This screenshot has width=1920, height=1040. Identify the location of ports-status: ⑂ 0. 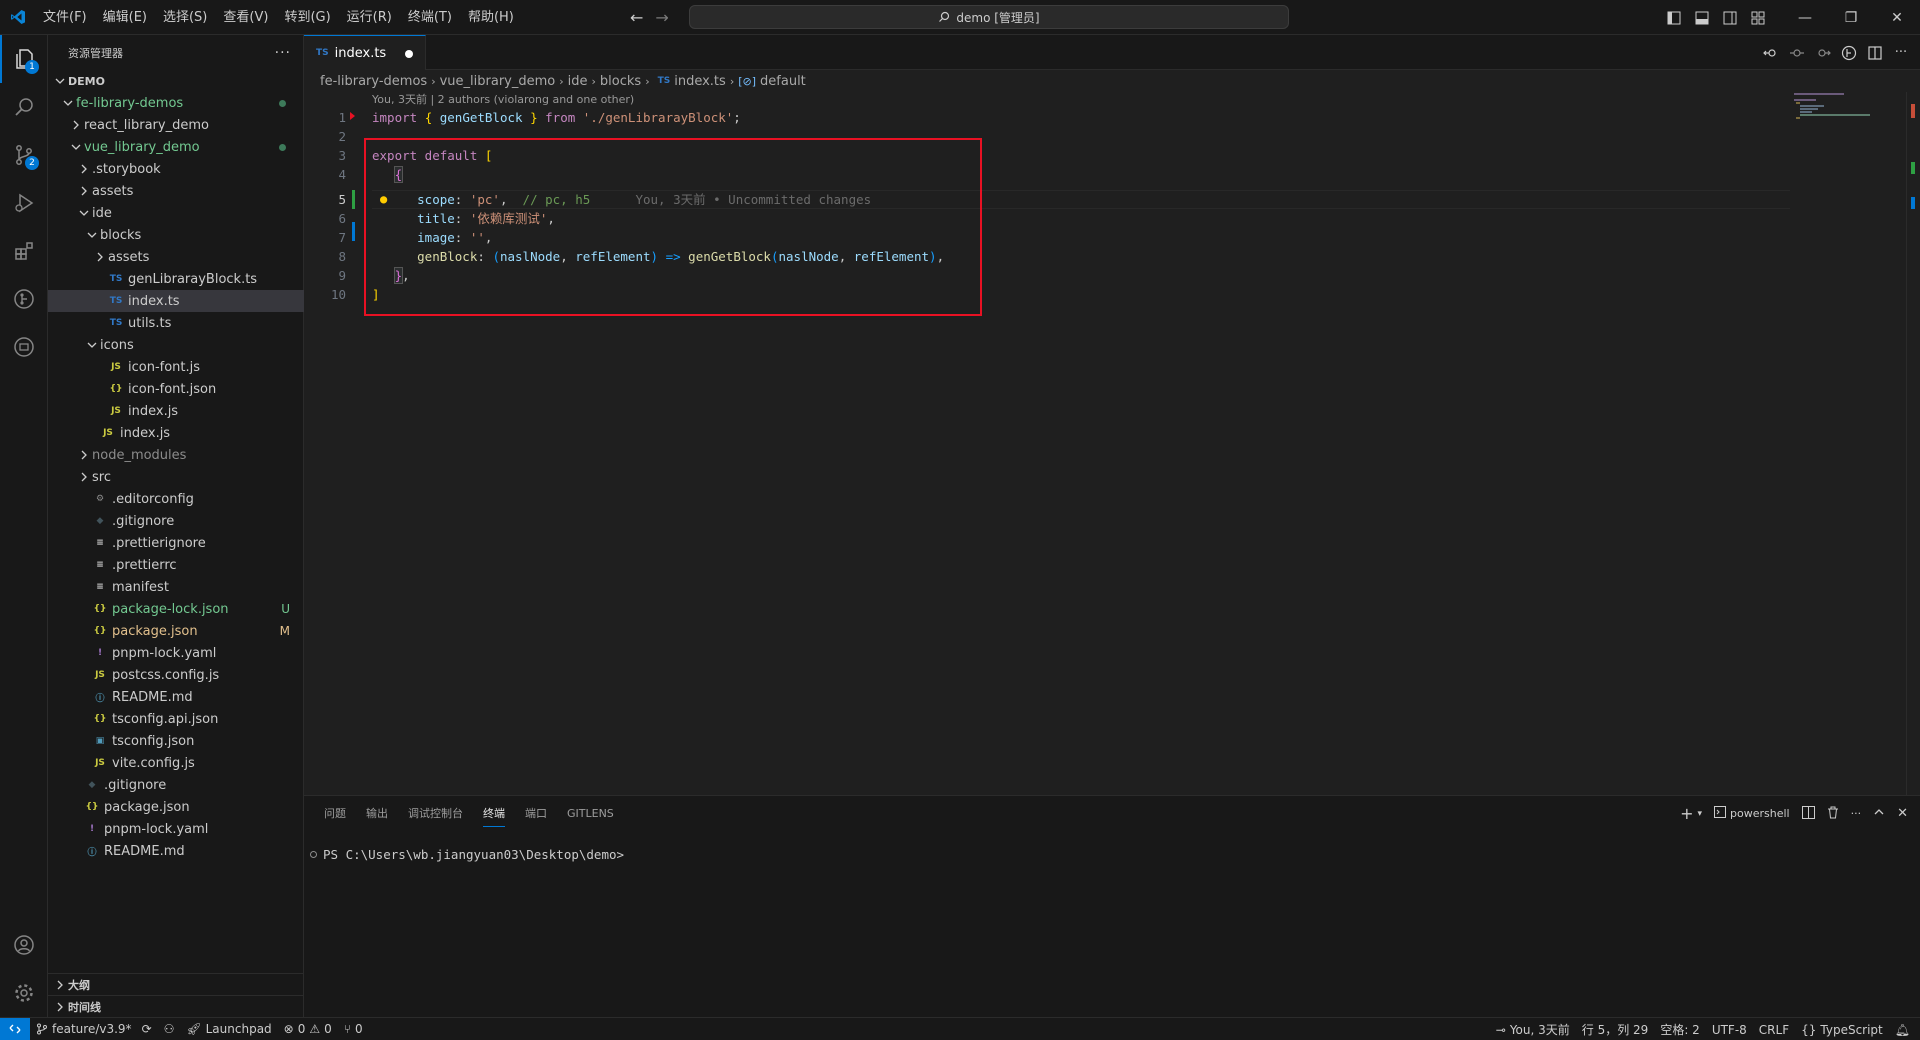
(353, 1029).